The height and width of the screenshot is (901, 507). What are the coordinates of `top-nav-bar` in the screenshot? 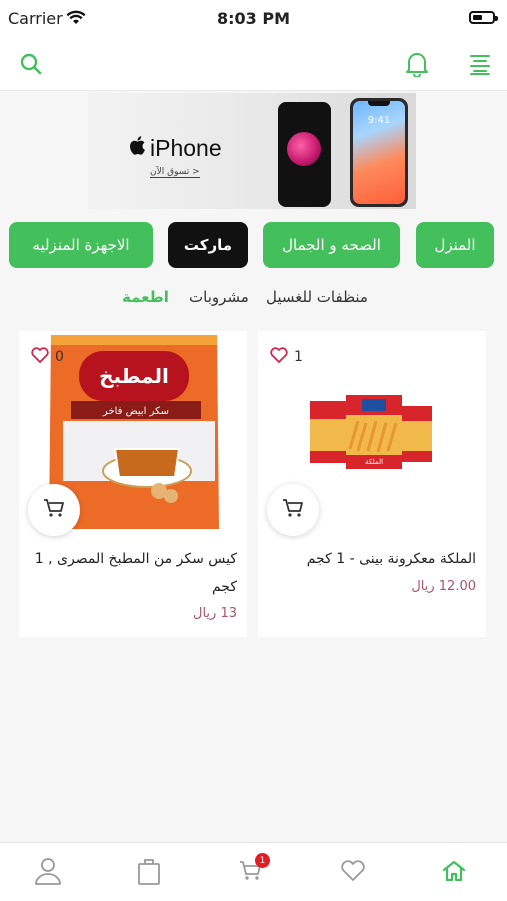 It's located at (253, 64).